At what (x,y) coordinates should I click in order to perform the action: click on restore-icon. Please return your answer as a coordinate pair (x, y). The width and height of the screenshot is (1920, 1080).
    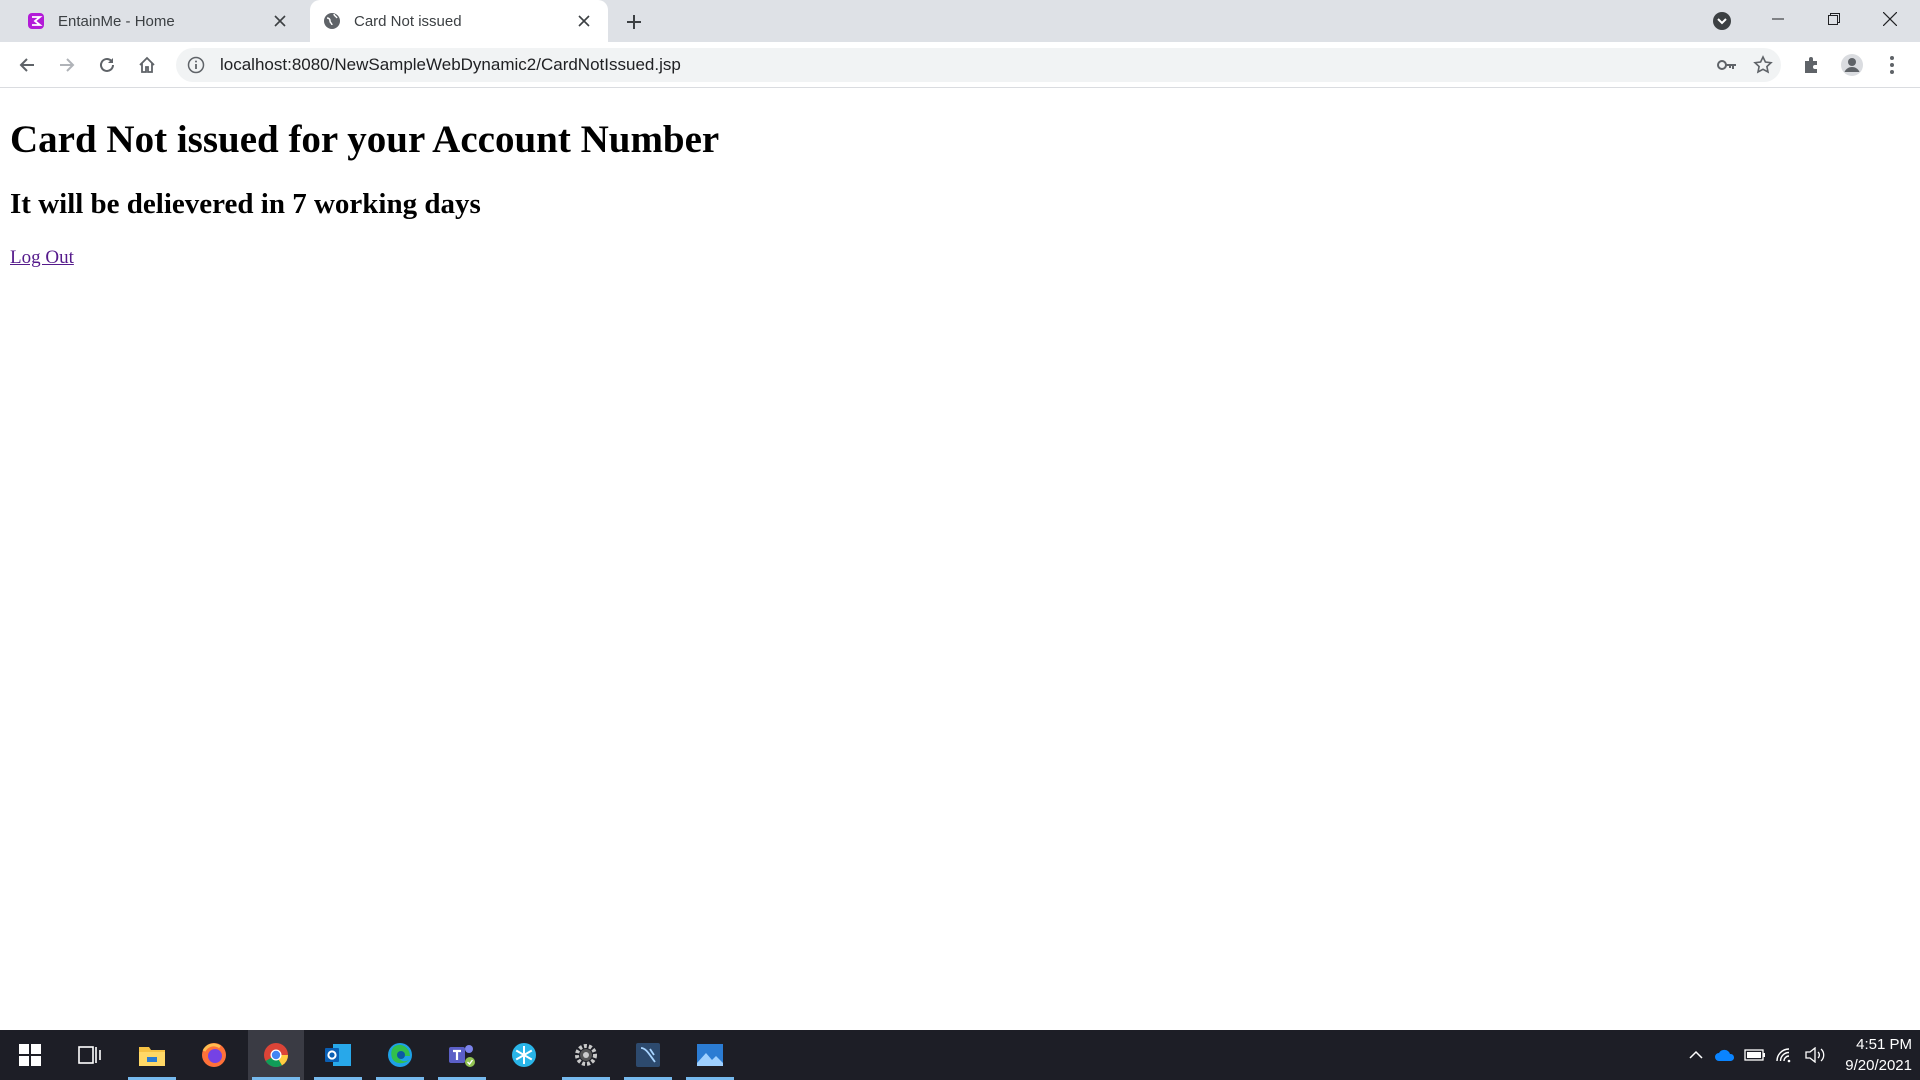
    Looking at the image, I should click on (1834, 19).